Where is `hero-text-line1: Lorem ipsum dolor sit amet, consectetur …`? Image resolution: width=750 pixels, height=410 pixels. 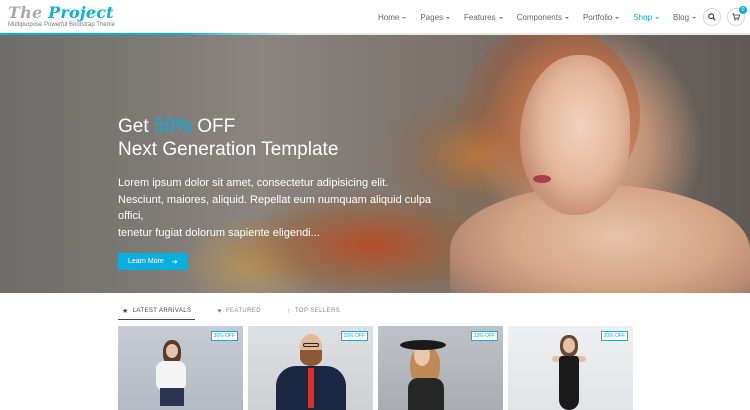 hero-text-line1: Lorem ipsum dolor sit amet, consectetur … is located at coordinates (253, 183).